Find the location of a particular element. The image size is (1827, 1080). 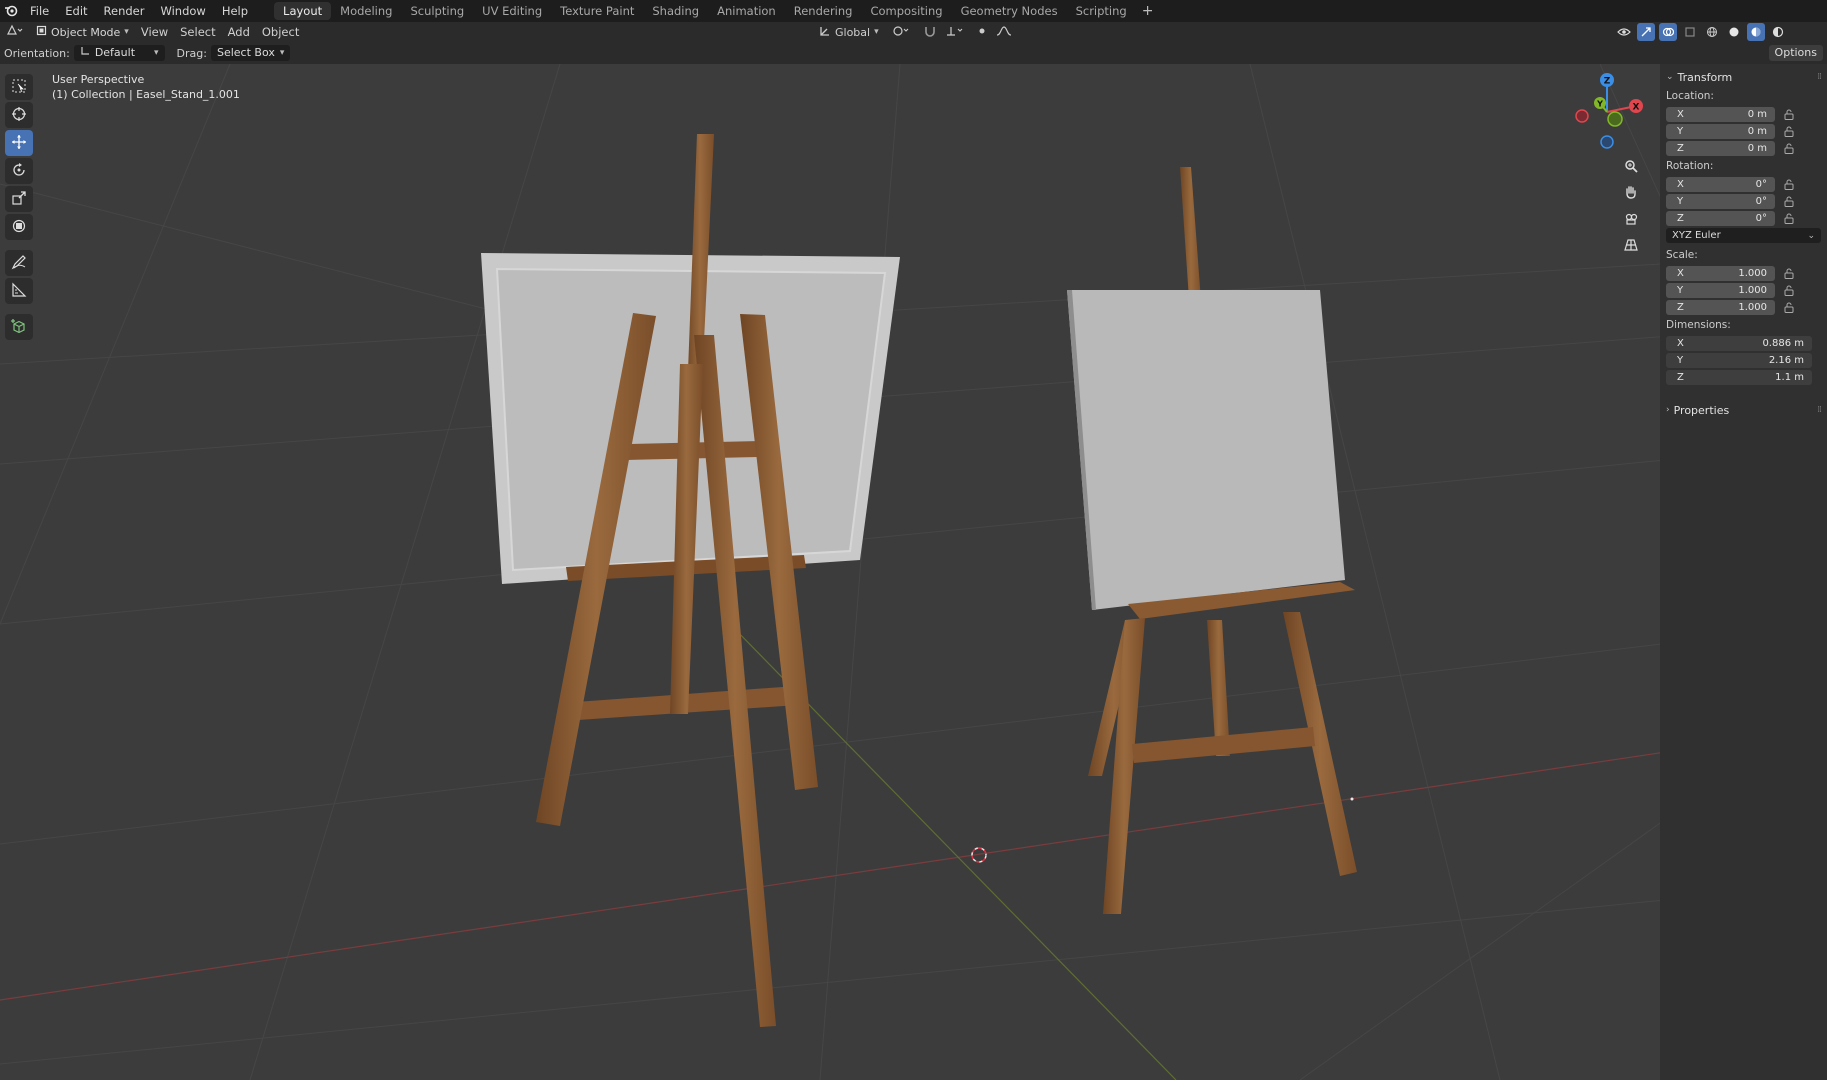

transform-tool is located at coordinates (19, 227).